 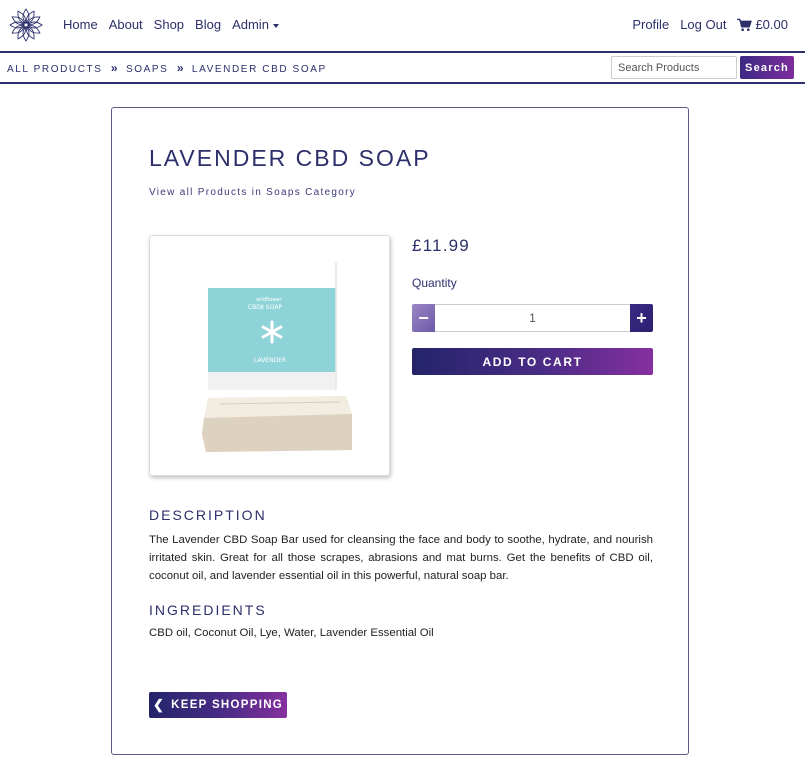 I want to click on nav-home-link: Home, so click(x=80, y=24).